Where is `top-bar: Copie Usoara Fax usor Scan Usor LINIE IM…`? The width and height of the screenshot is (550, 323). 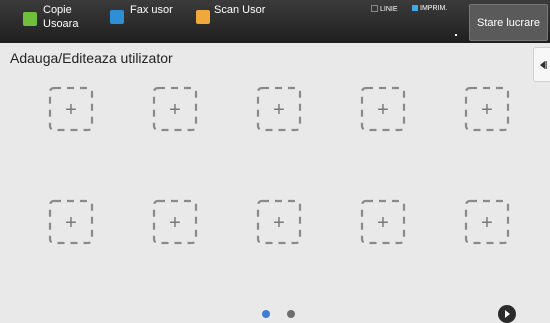 top-bar: Copie Usoara Fax usor Scan Usor LINIE IM… is located at coordinates (275, 21).